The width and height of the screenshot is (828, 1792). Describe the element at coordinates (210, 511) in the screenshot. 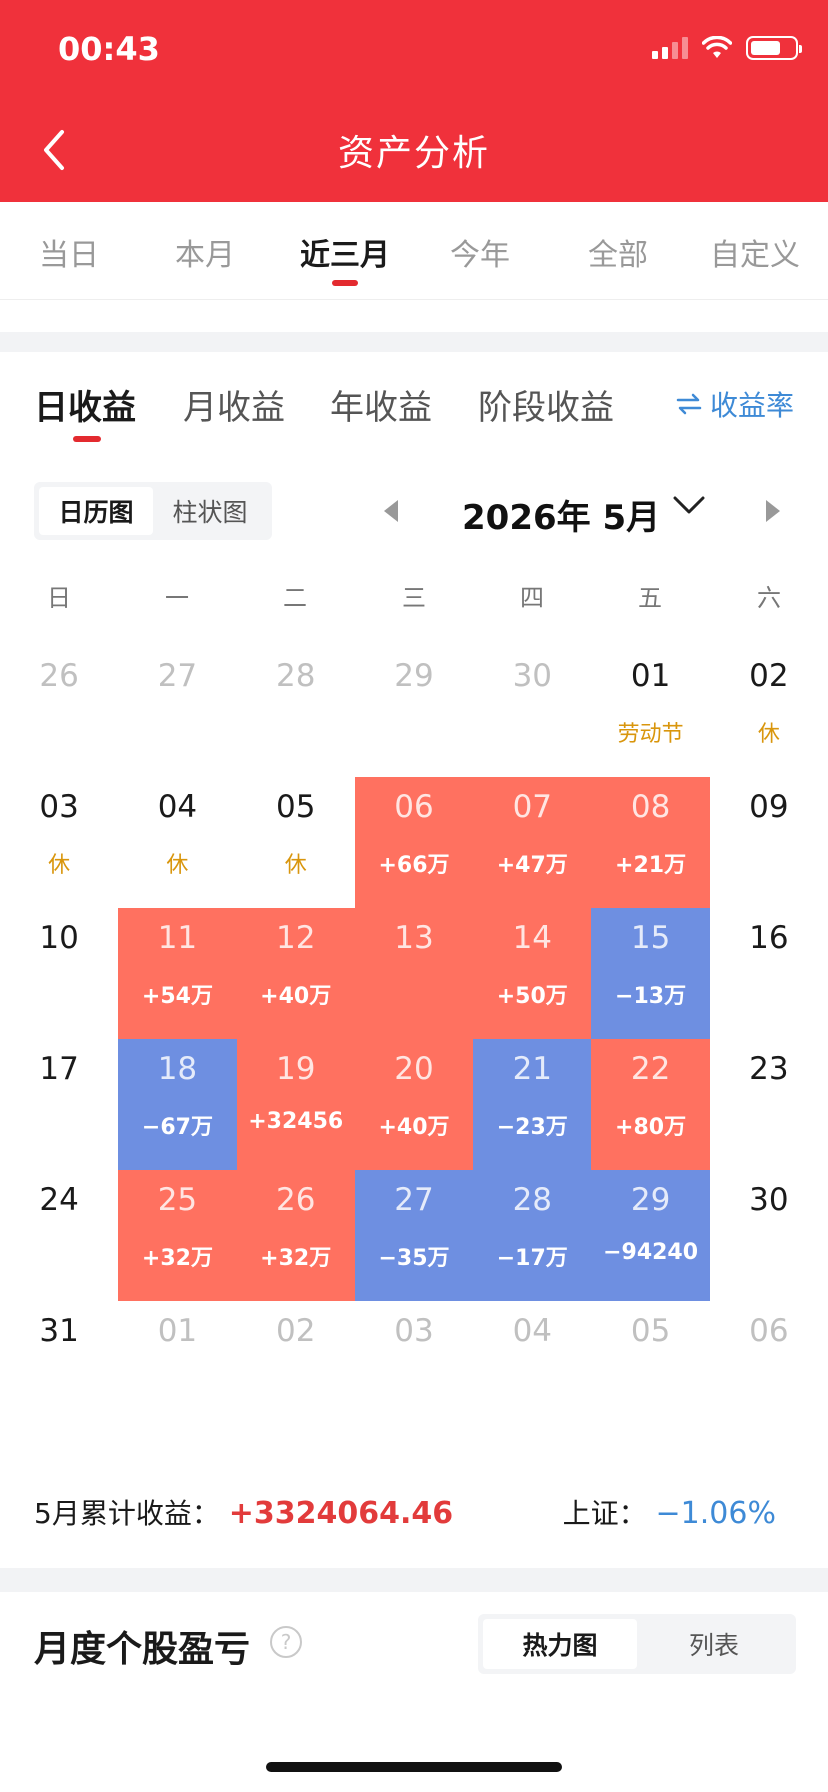

I see `bar-view-button: 柱状图` at that location.